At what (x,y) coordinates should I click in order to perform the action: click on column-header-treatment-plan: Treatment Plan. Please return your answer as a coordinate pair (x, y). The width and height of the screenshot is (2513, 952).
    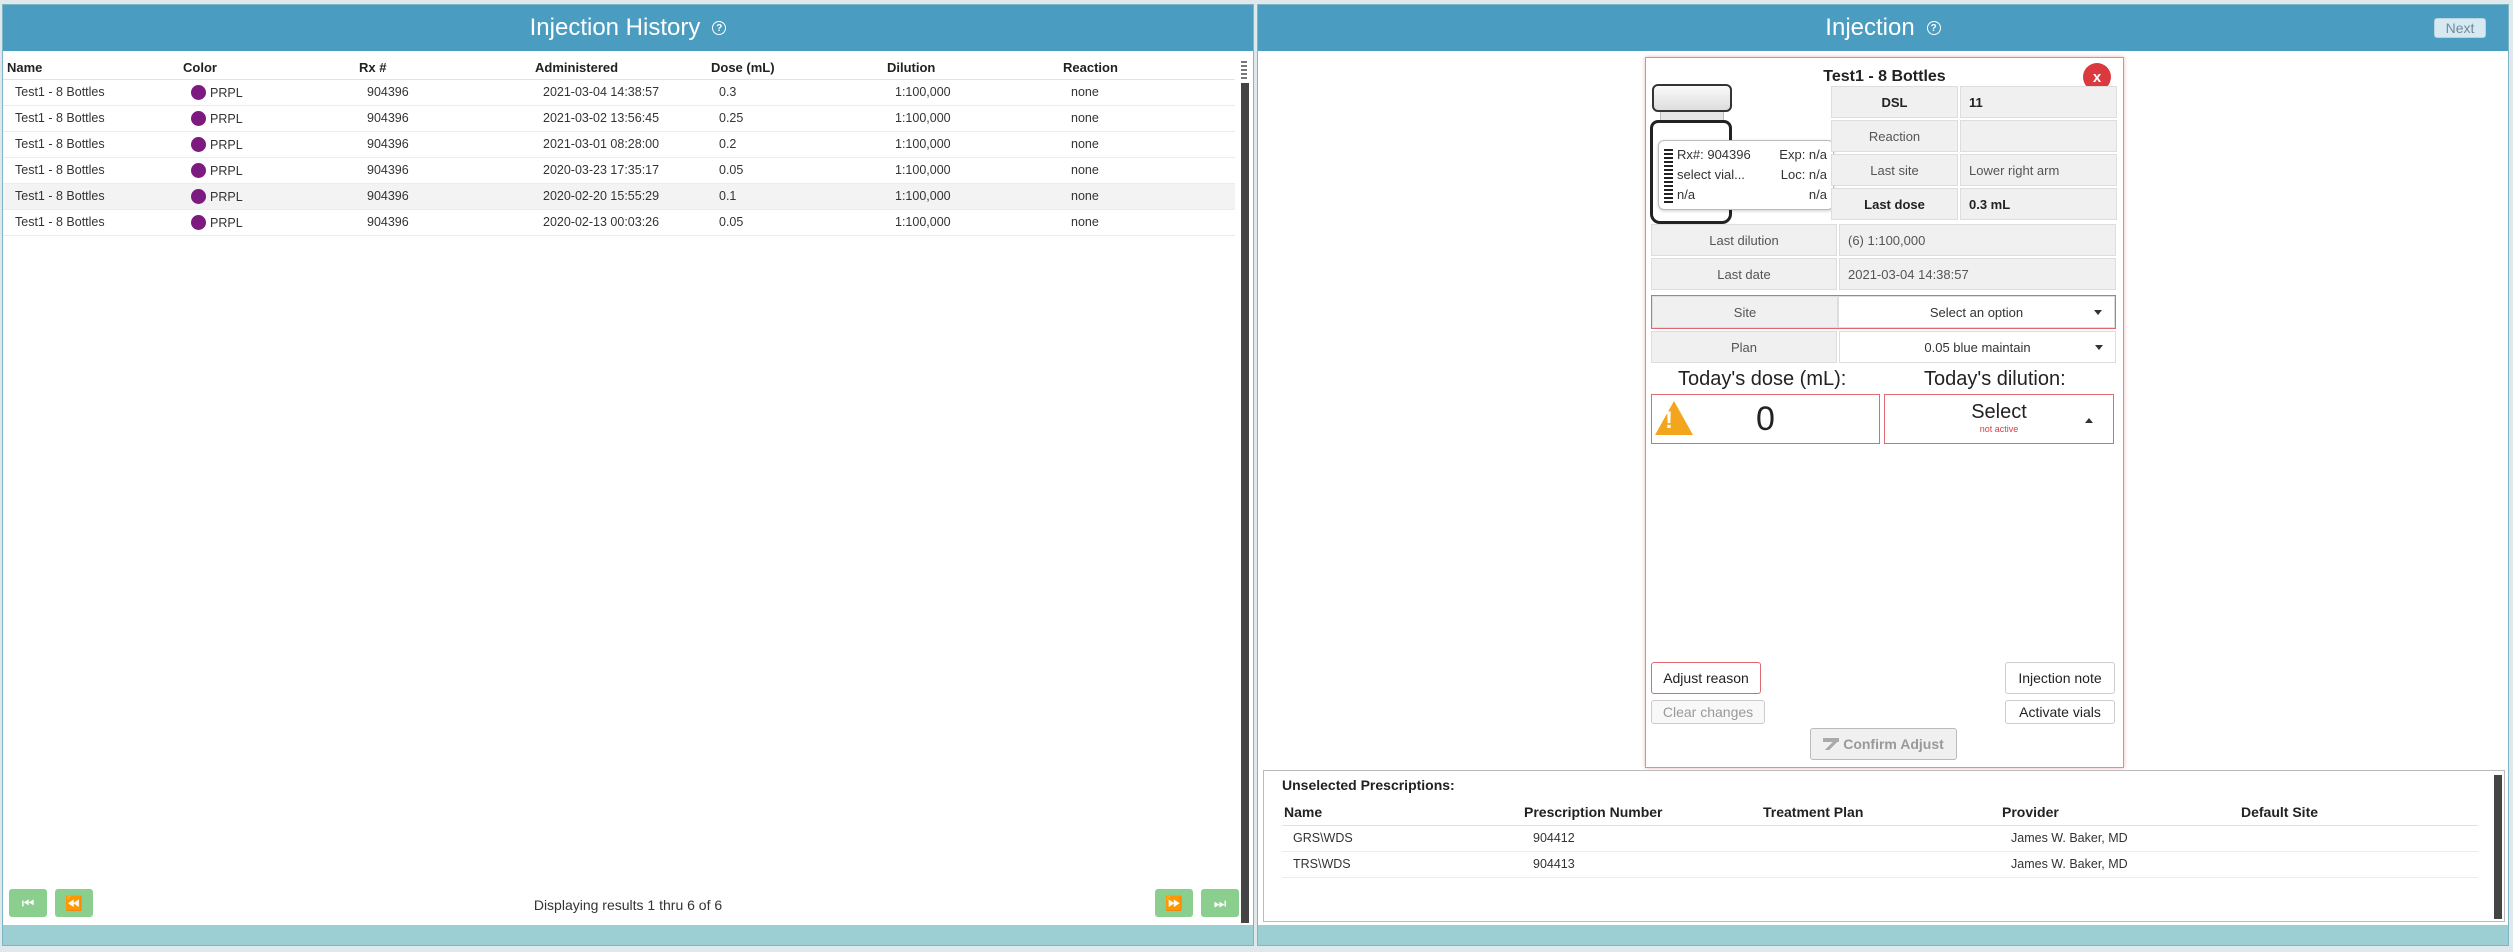
    Looking at the image, I should click on (1880, 812).